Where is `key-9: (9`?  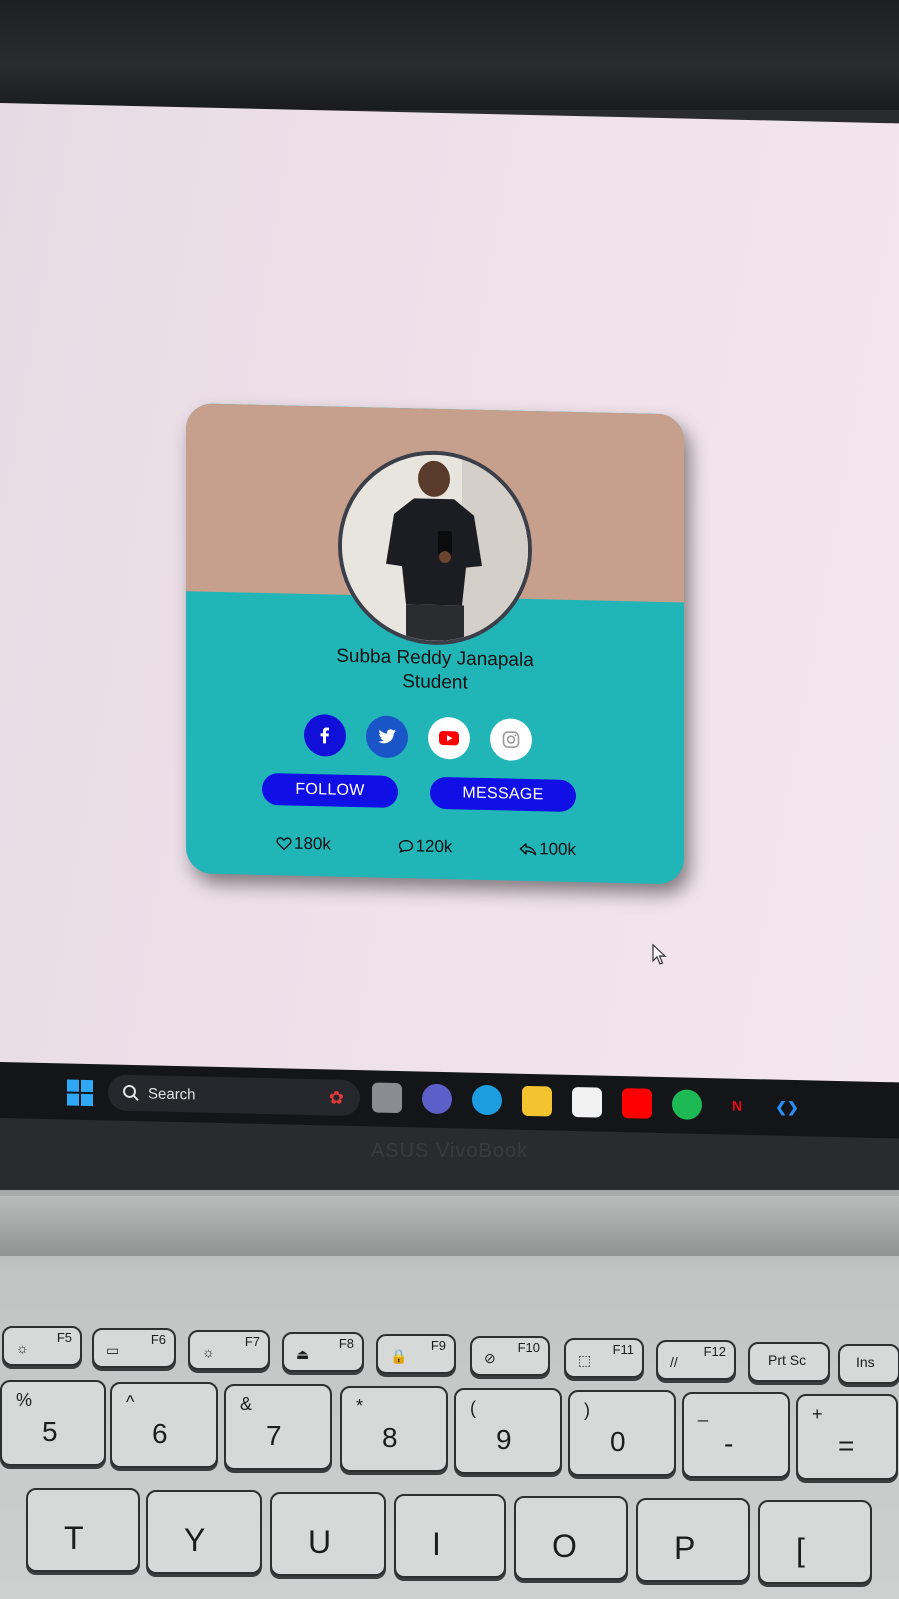
key-9: (9 is located at coordinates (508, 1431).